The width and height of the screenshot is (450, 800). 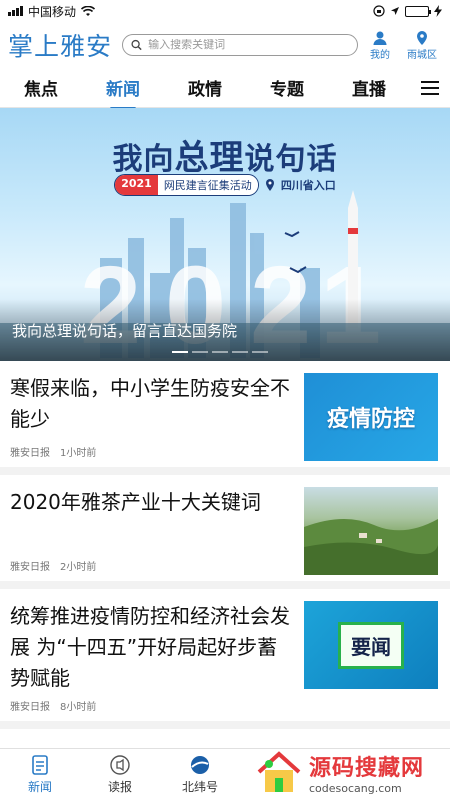 I want to click on newspaper-icon, so click(x=120, y=765).